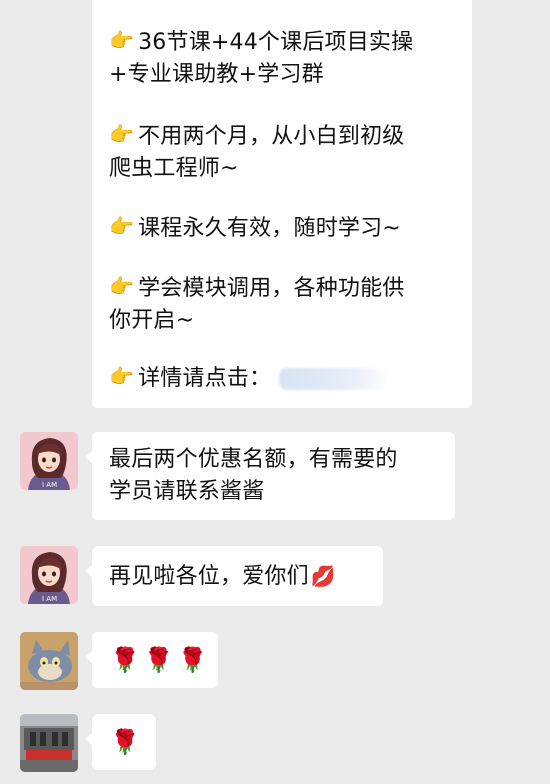 This screenshot has width=550, height=784. I want to click on message-bubble-rose: 🌹, so click(120, 742).